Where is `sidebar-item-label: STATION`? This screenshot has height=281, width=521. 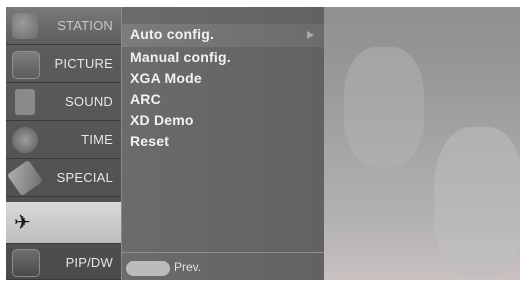
sidebar-item-label: STATION is located at coordinates (85, 25).